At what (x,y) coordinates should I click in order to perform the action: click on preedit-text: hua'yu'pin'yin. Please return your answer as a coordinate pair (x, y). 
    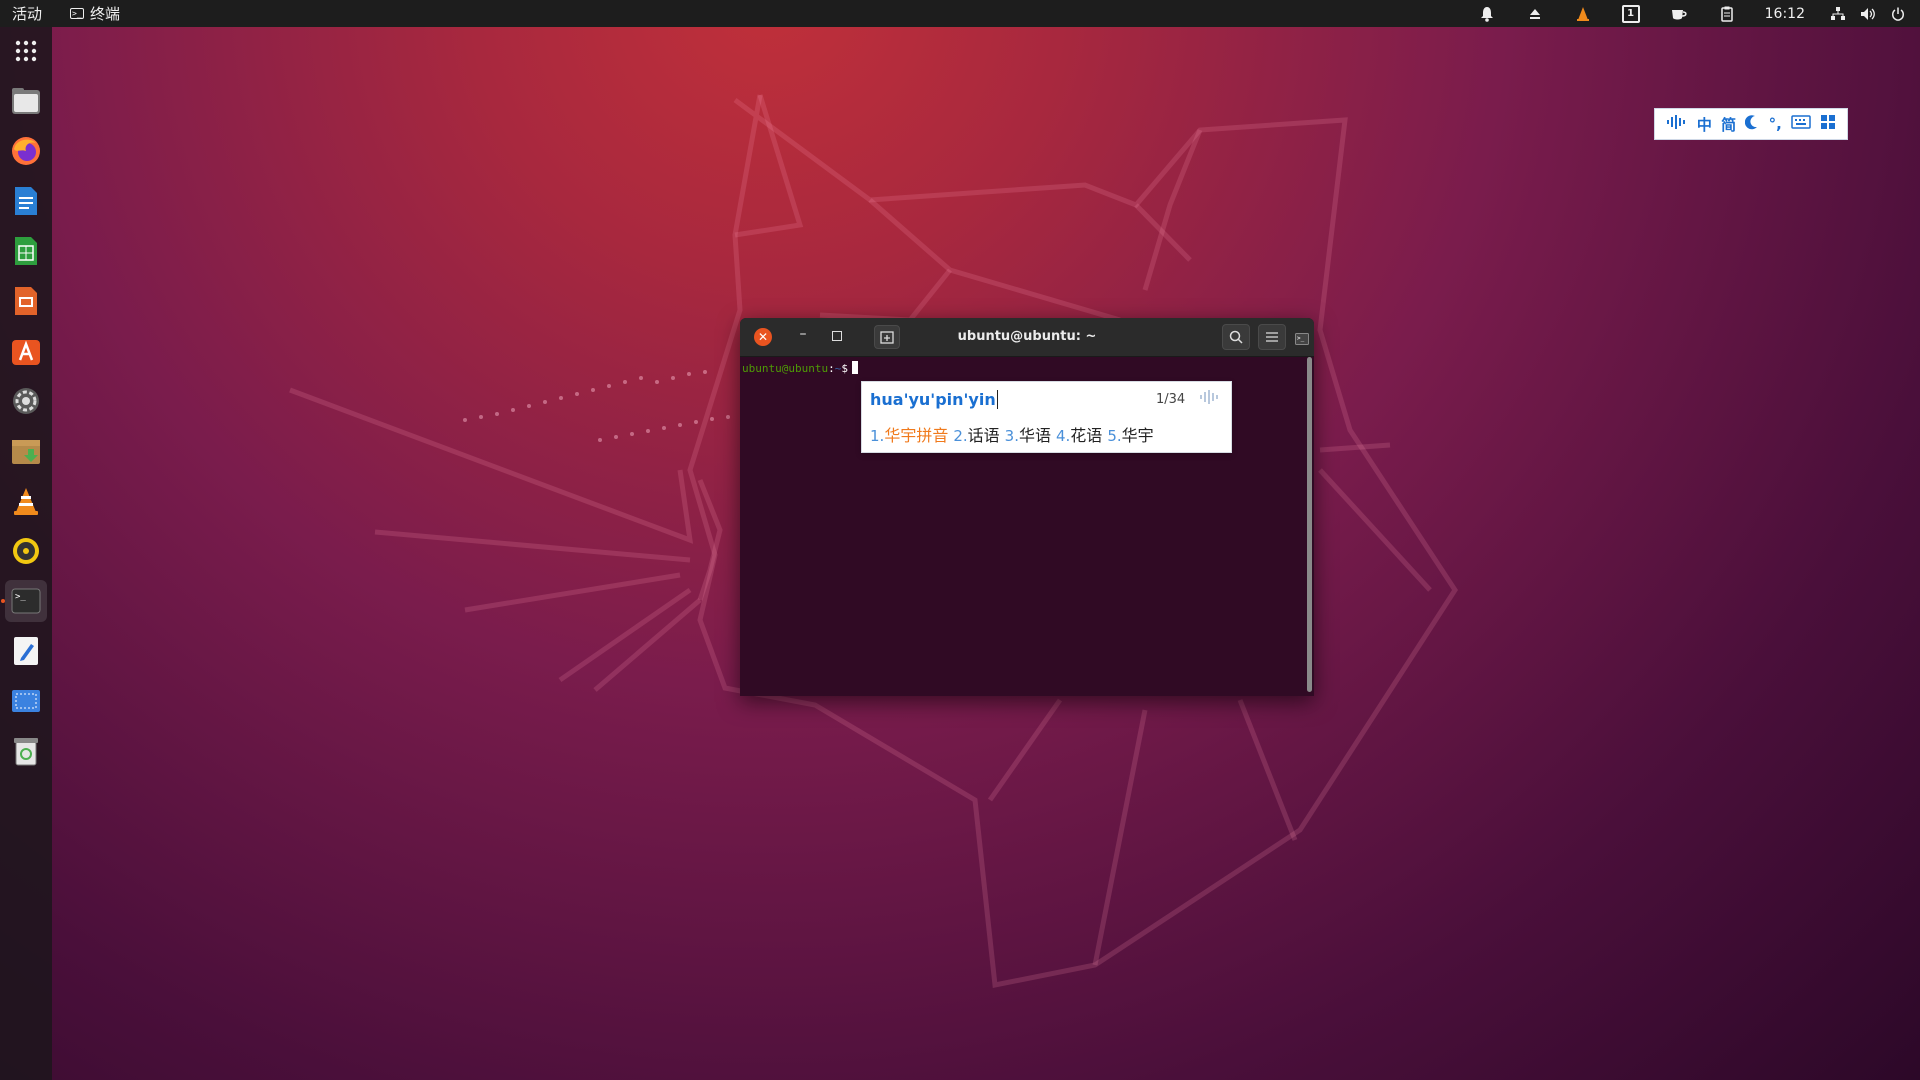
    Looking at the image, I should click on (933, 399).